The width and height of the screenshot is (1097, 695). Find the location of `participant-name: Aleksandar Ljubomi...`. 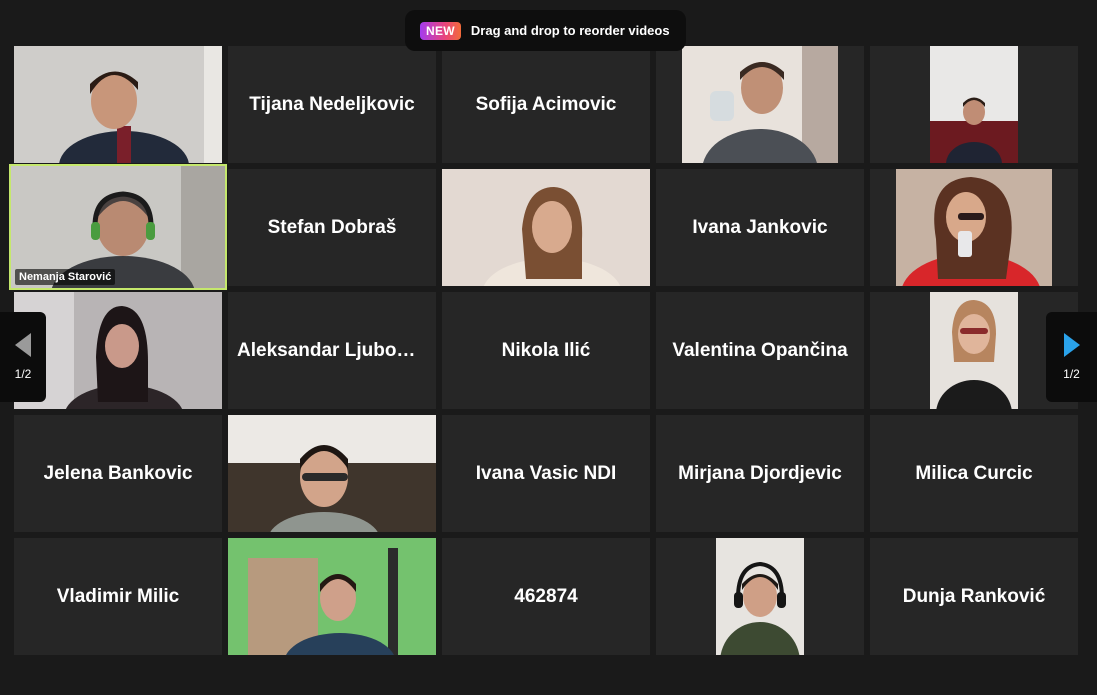

participant-name: Aleksandar Ljubomi... is located at coordinates (332, 350).